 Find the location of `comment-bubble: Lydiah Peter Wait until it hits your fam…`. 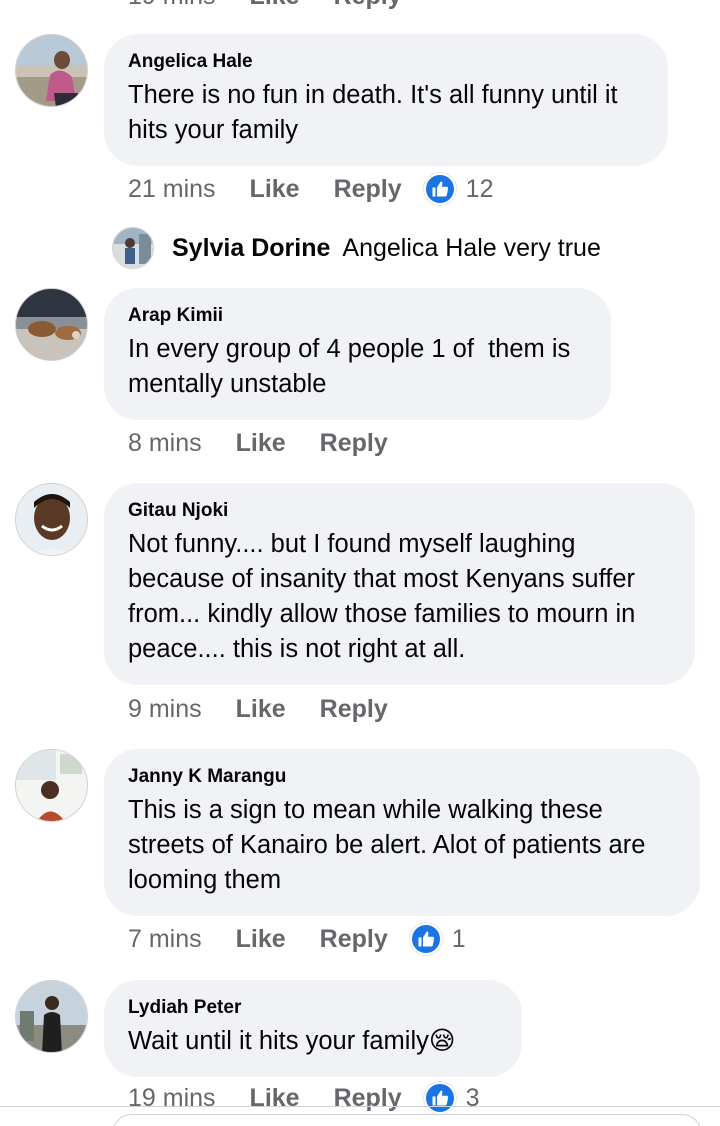

comment-bubble: Lydiah Peter Wait until it hits your fam… is located at coordinates (313, 1028).